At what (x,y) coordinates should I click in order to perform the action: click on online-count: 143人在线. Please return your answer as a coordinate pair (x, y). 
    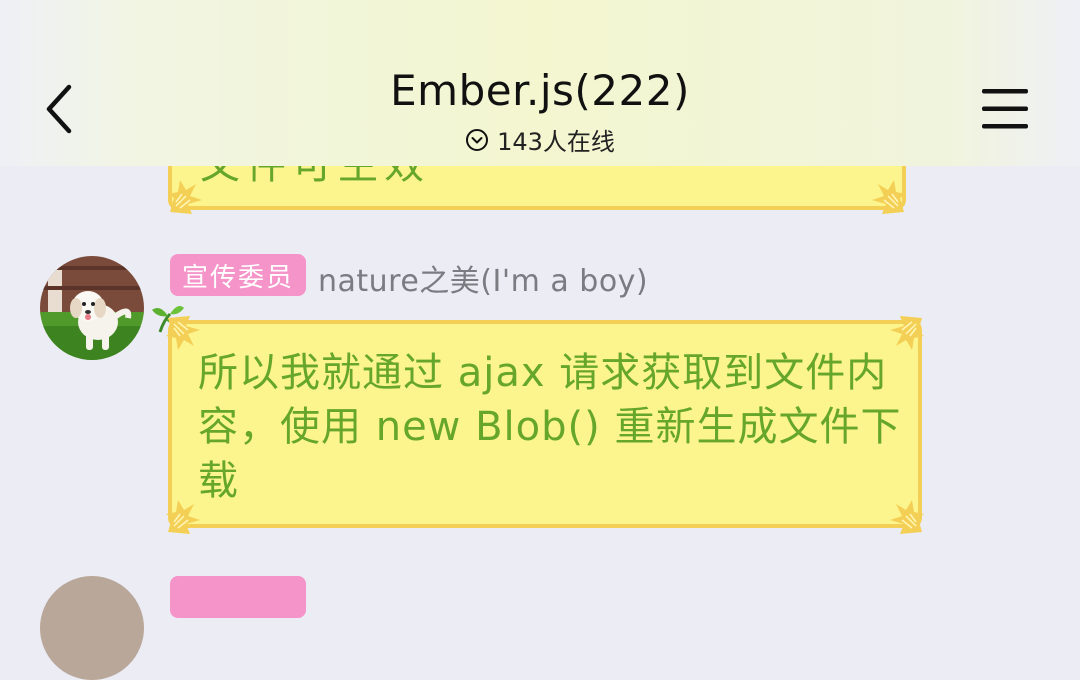
    Looking at the image, I should click on (540, 139).